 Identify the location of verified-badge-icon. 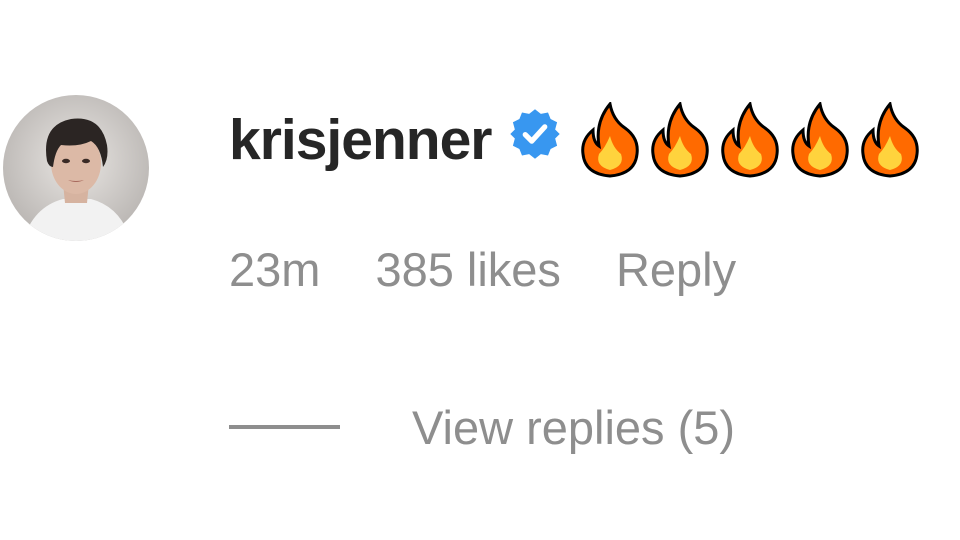
(535, 134).